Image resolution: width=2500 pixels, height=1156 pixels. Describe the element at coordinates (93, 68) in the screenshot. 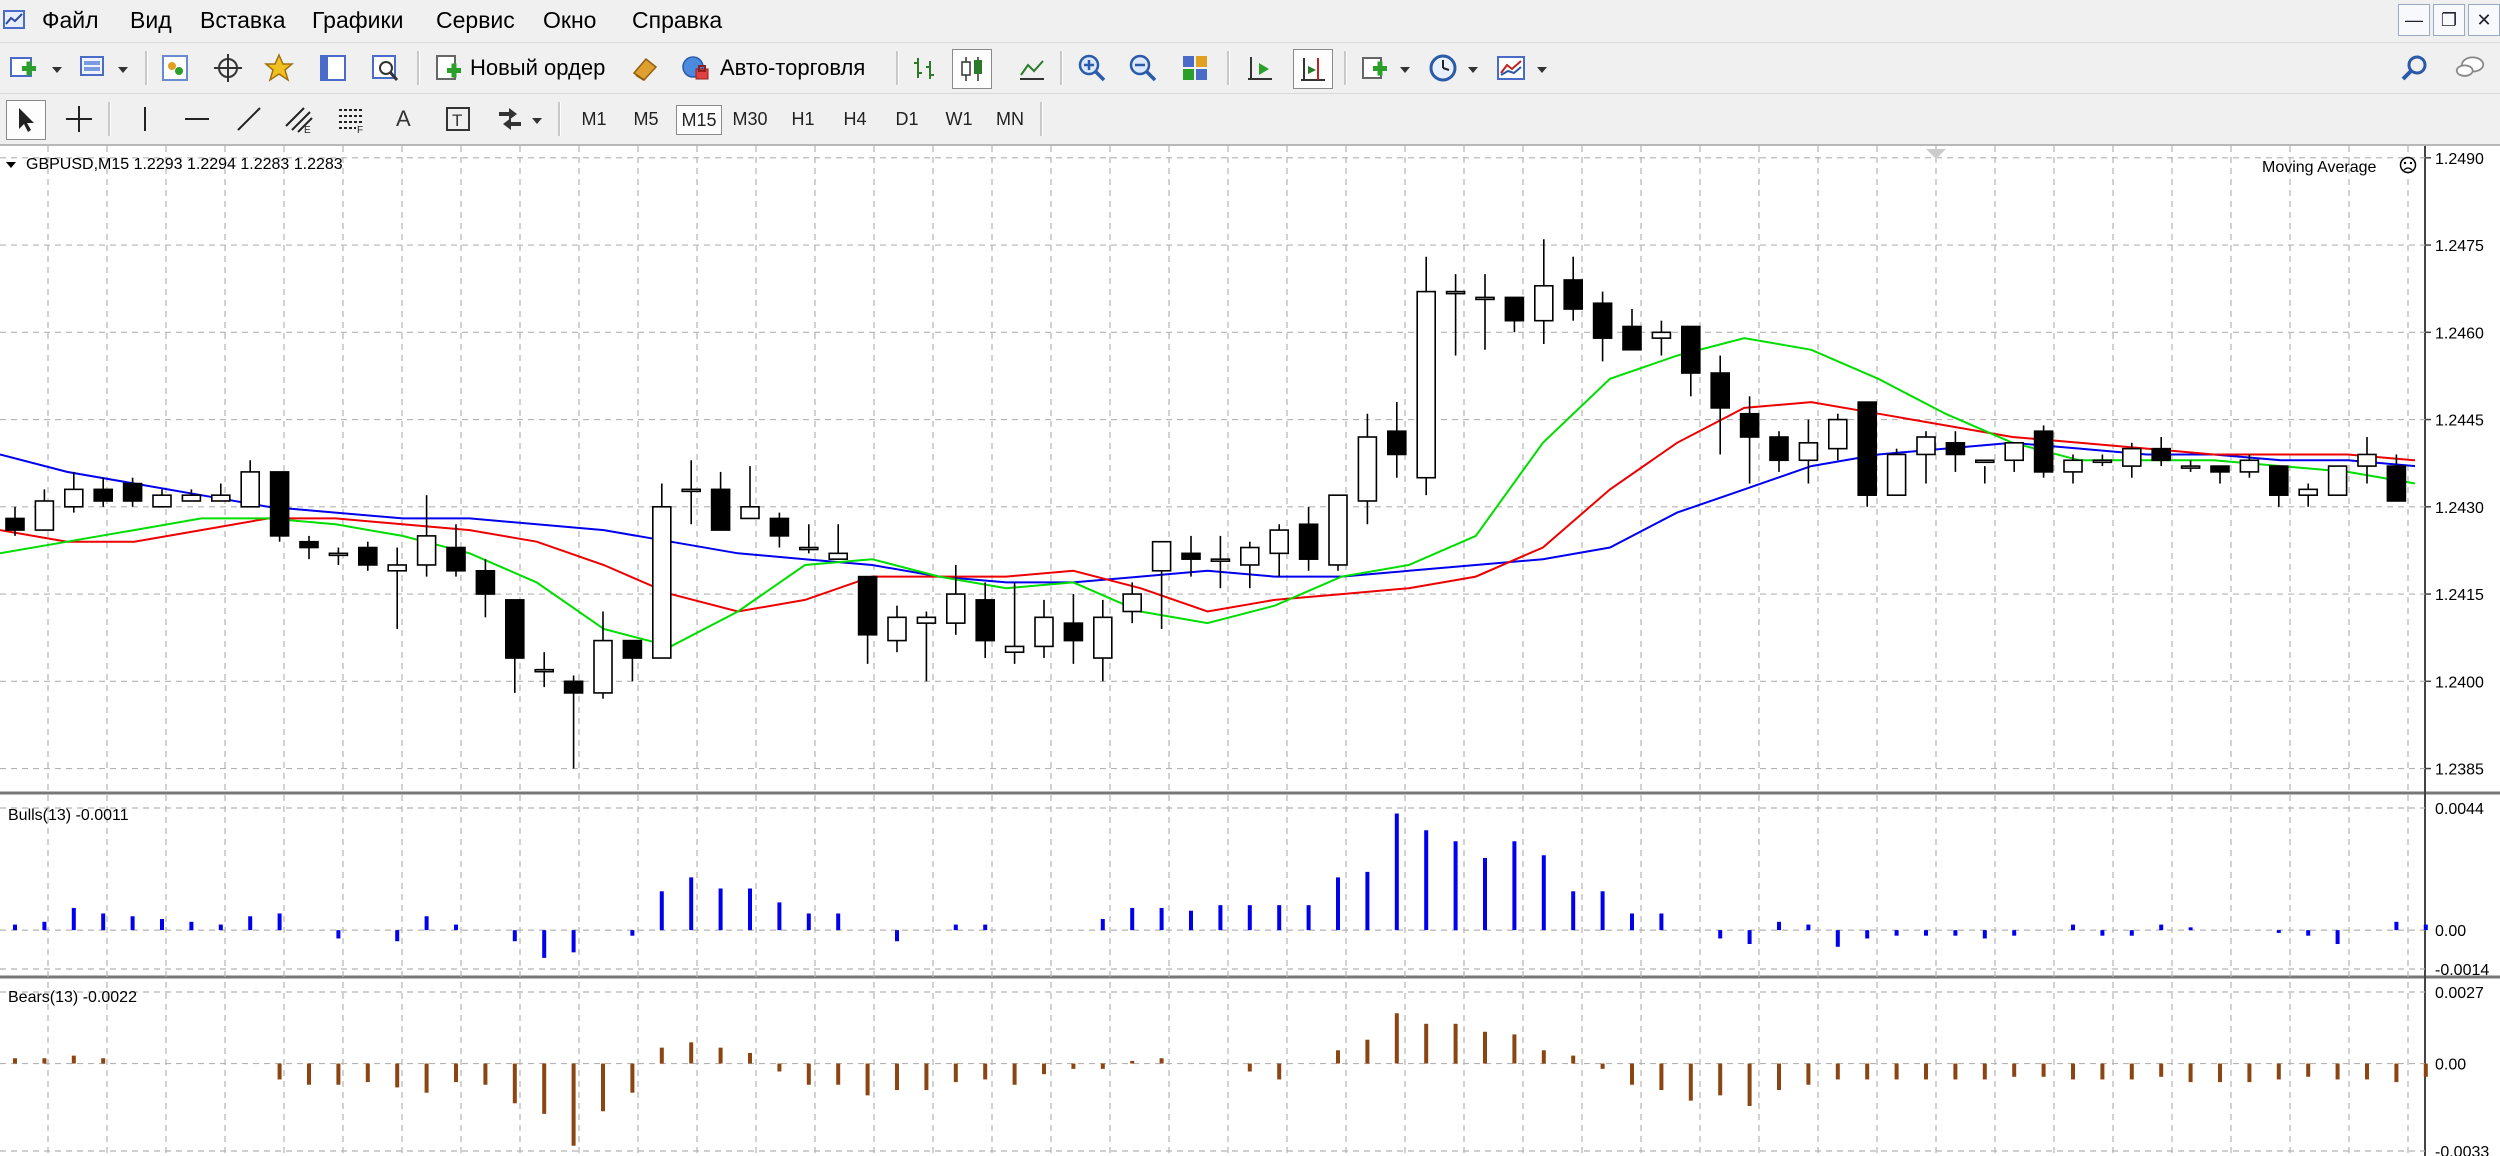

I see `profiles-icon` at that location.